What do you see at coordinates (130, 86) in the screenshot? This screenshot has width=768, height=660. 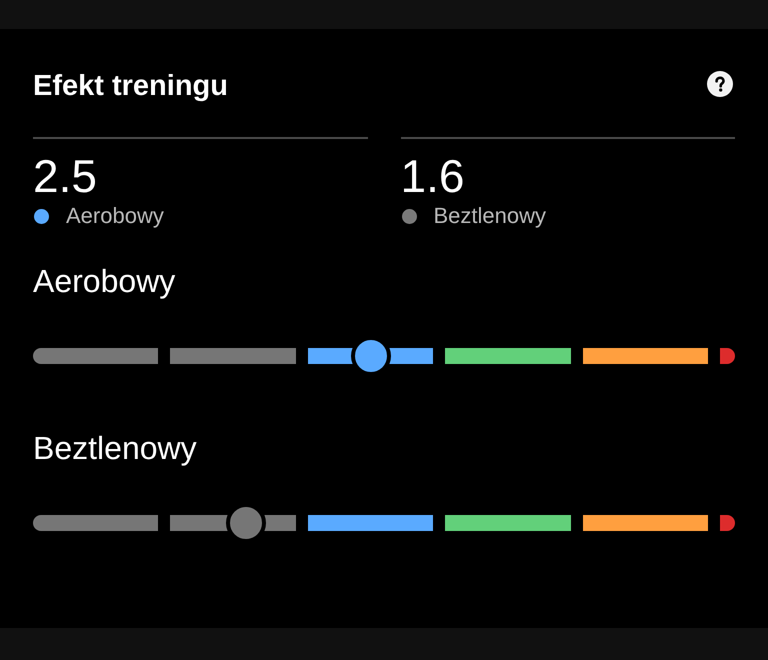 I see `card-title: Efekt treningu` at bounding box center [130, 86].